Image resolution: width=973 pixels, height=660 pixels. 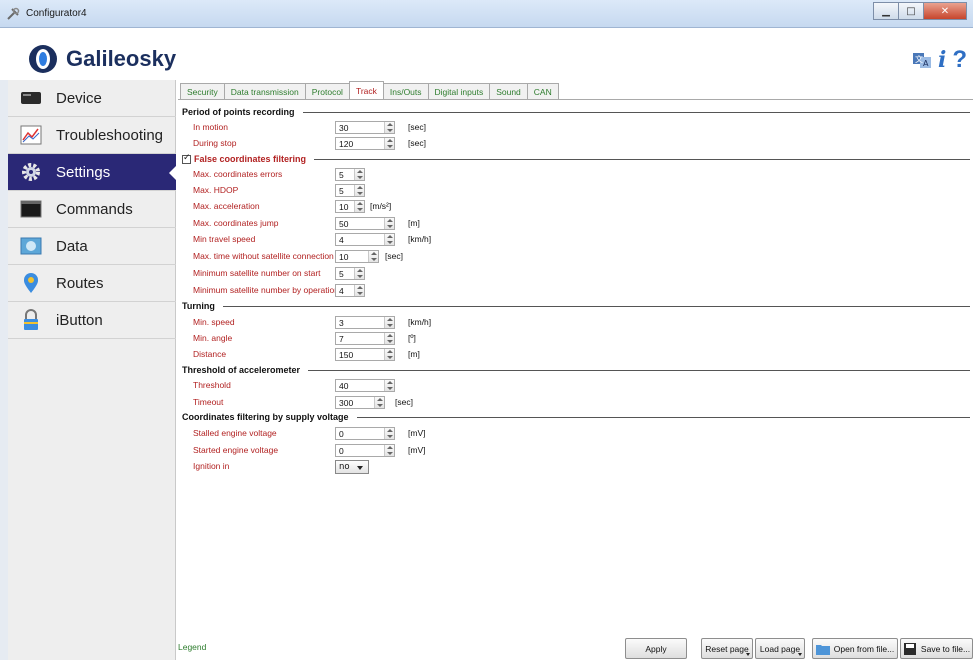 What do you see at coordinates (365, 239) in the screenshot?
I see `min-travel-speed-spinbox: 4` at bounding box center [365, 239].